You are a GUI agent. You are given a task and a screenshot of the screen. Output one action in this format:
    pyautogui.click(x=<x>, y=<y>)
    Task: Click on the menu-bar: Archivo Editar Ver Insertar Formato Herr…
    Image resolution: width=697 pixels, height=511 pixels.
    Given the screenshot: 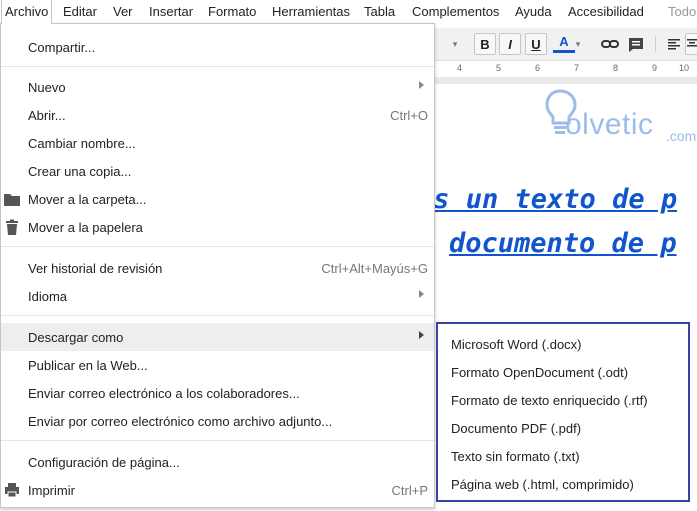 What is the action you would take?
    pyautogui.click(x=348, y=12)
    